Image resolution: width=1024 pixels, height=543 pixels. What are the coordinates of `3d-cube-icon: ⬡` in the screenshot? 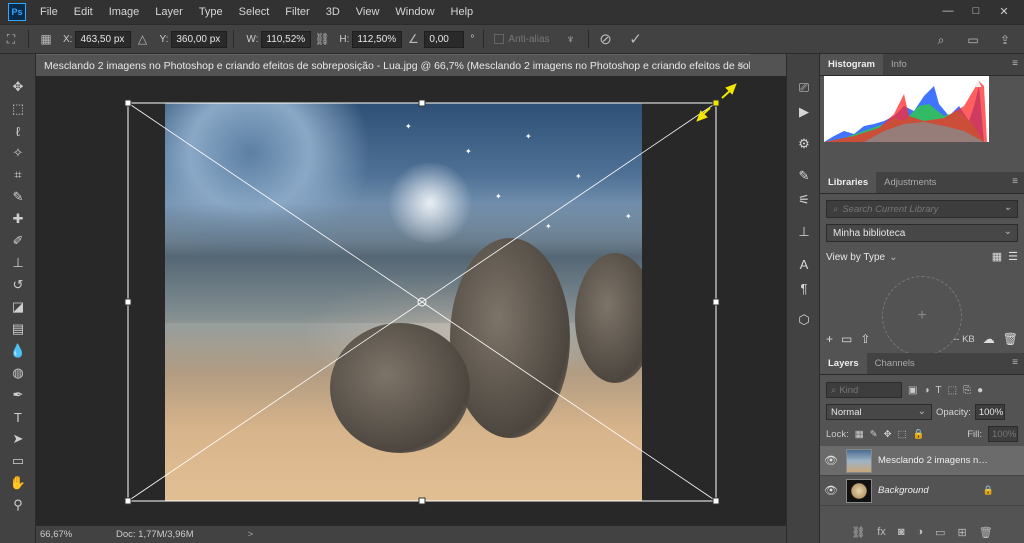 It's located at (804, 320).